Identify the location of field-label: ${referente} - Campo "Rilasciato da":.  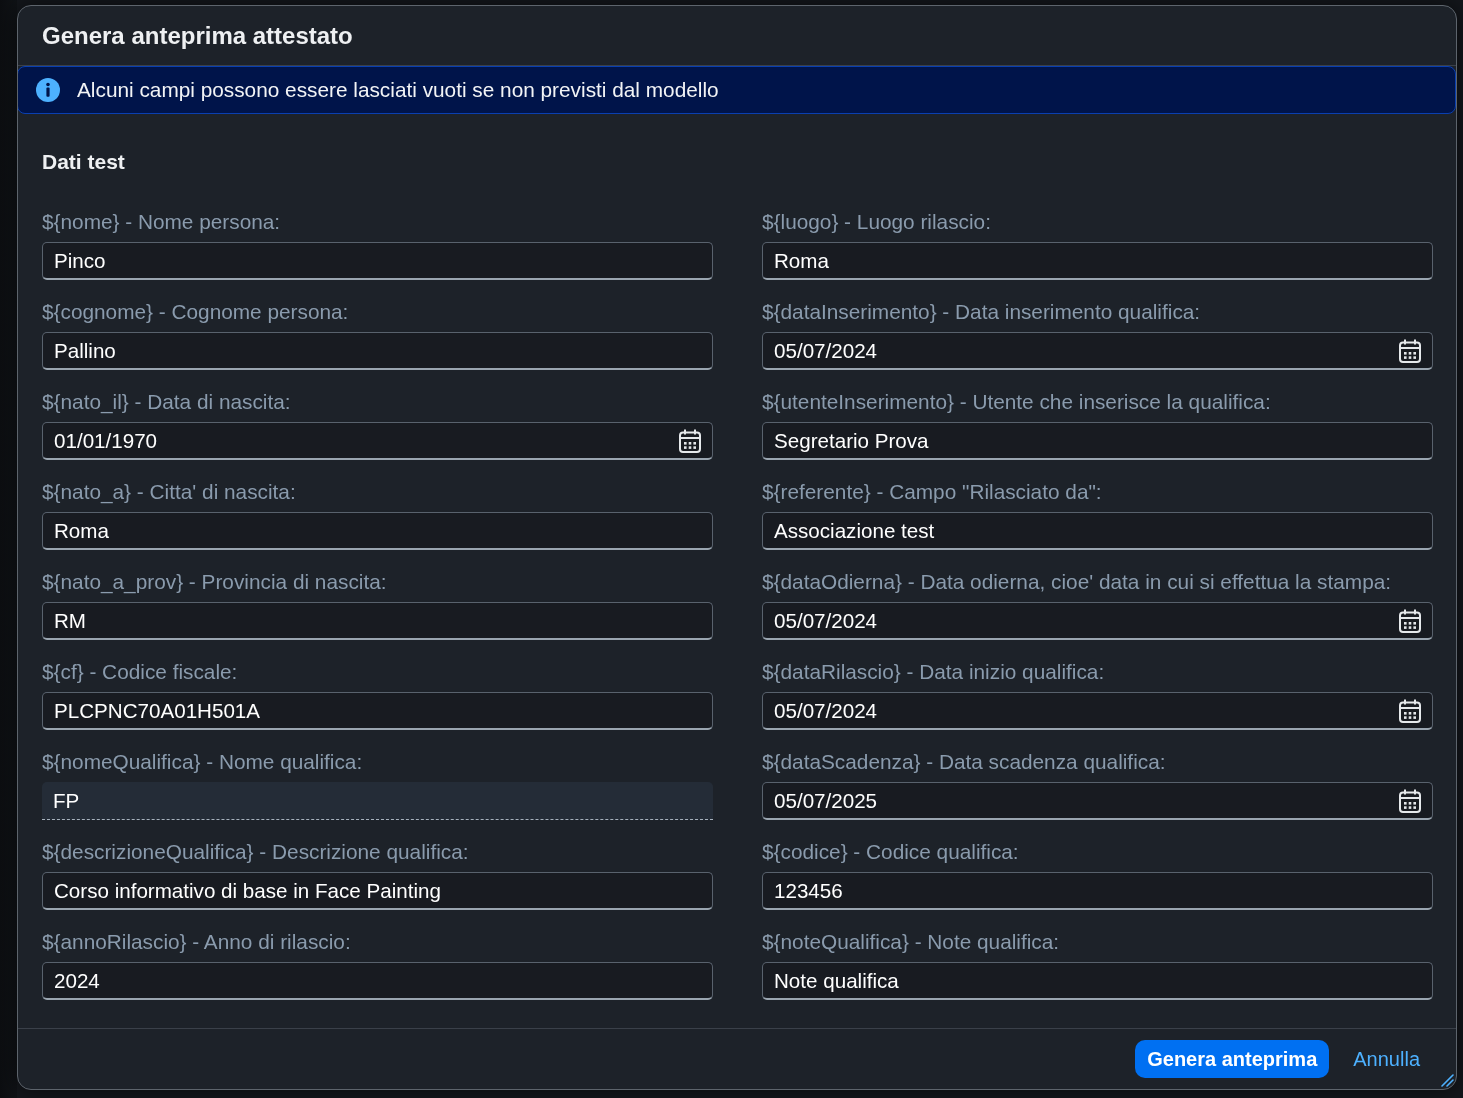
(932, 492).